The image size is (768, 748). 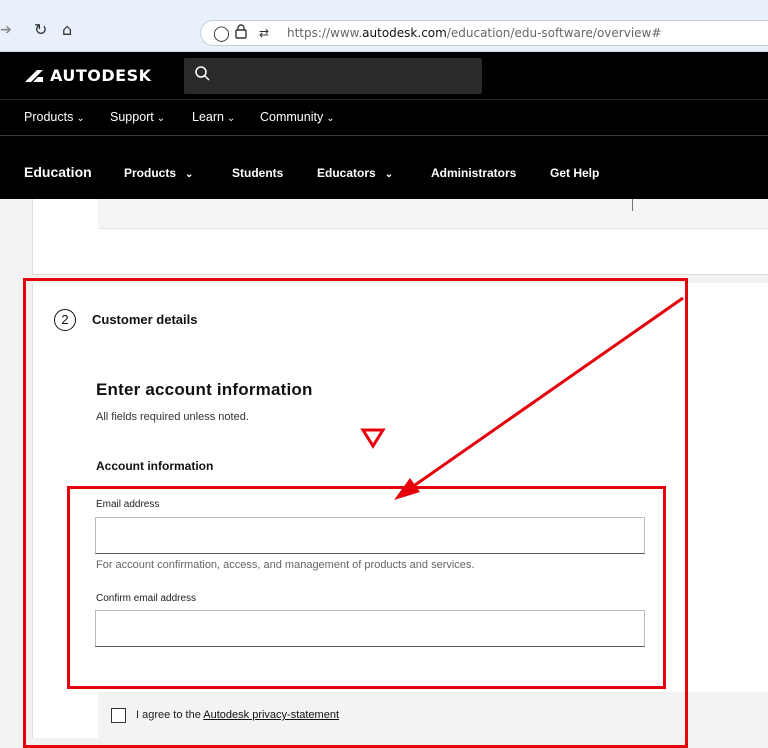 I want to click on nav-support-label: Support, so click(x=132, y=117).